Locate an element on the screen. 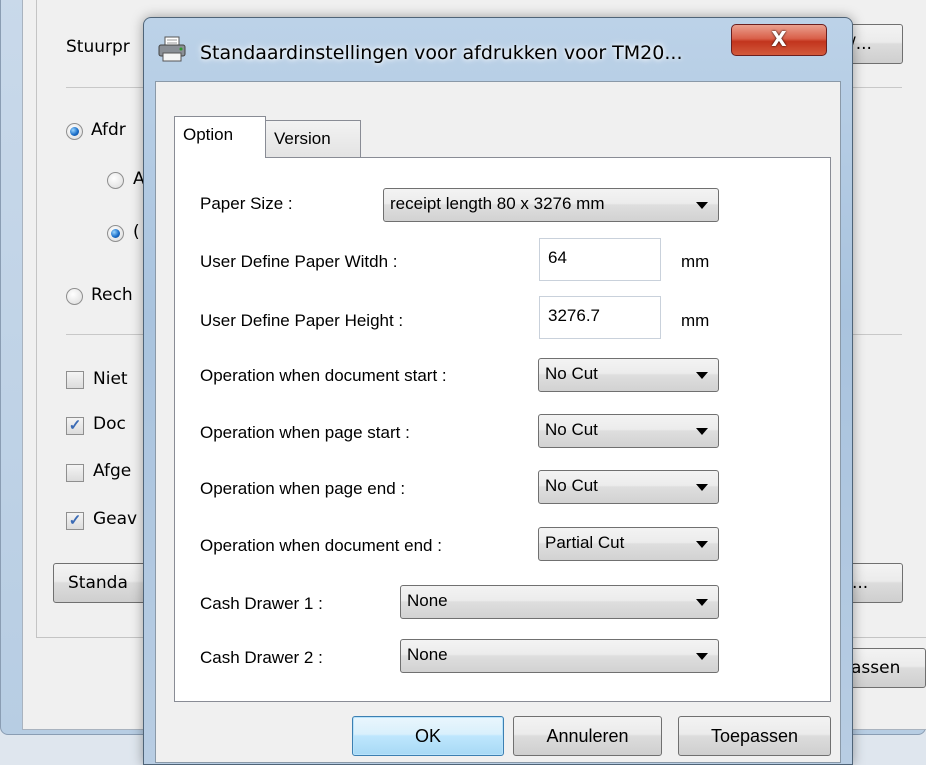 The height and width of the screenshot is (765, 926). radio-sub-b is located at coordinates (115, 233).